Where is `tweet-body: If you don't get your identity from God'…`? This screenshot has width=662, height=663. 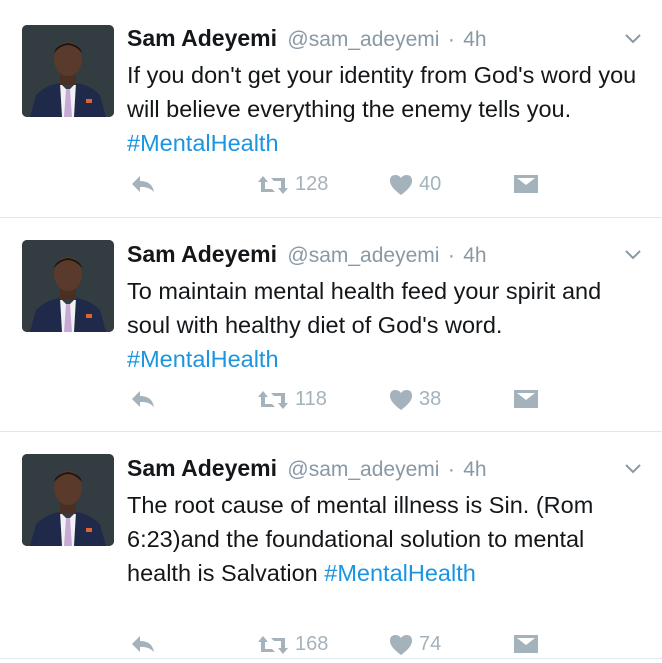
tweet-body: If you don't get your identity from God'… is located at coordinates (382, 92).